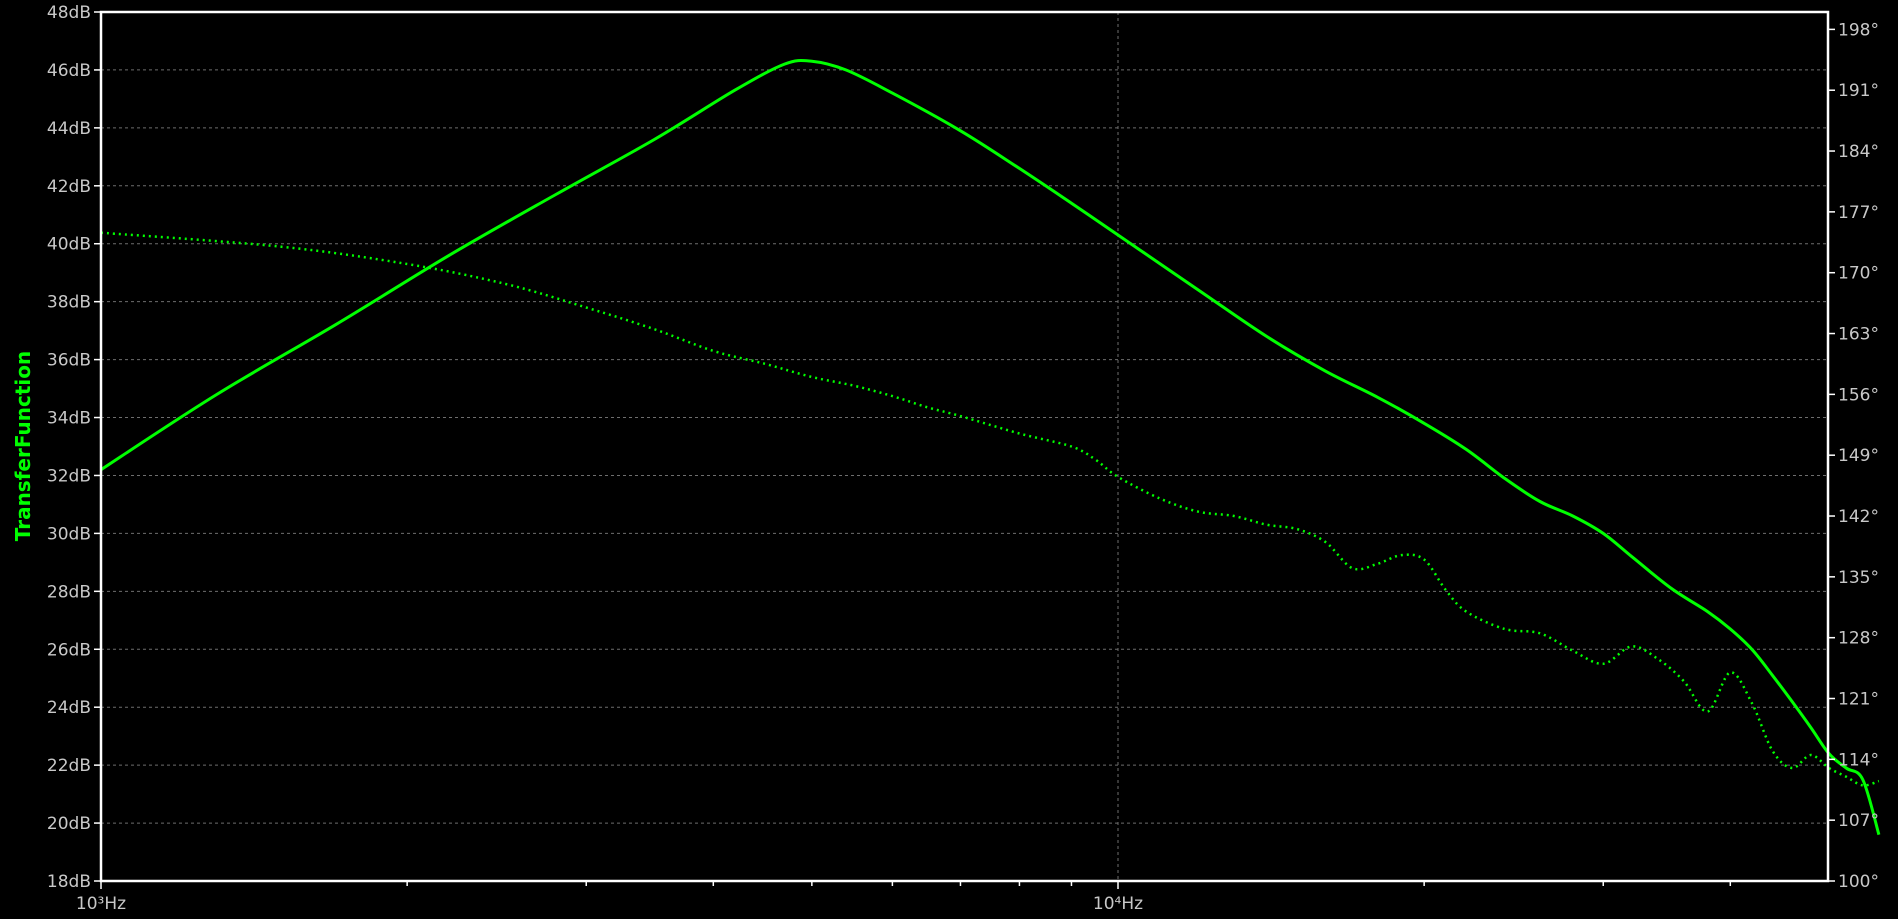 The width and height of the screenshot is (1898, 919). Describe the element at coordinates (1858, 700) in the screenshot. I see `y-right-tick-label: 121°` at that location.